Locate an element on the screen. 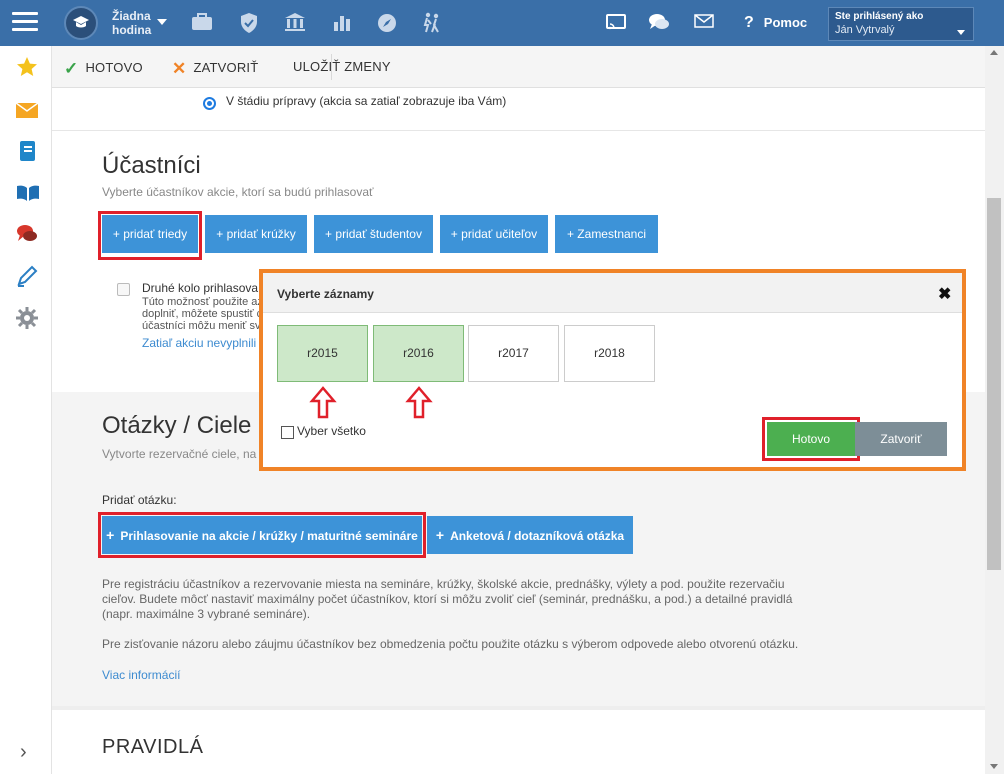 The height and width of the screenshot is (774, 1004). vertical-scrollbar is located at coordinates (994, 410).